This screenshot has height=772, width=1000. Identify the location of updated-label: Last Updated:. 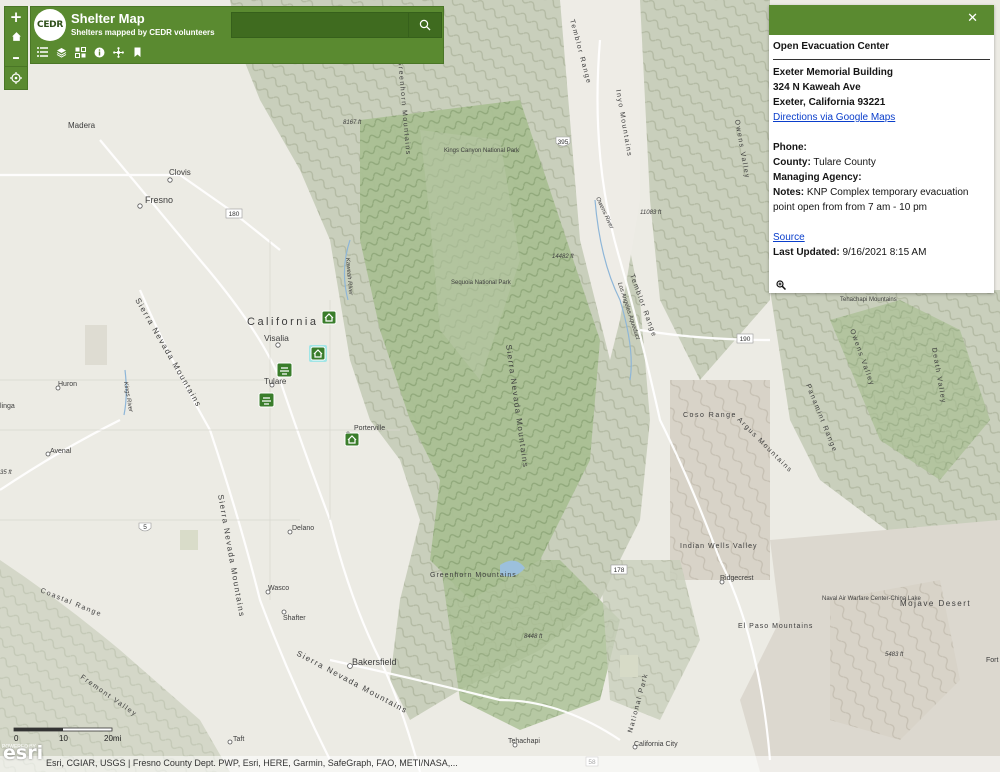
(806, 252).